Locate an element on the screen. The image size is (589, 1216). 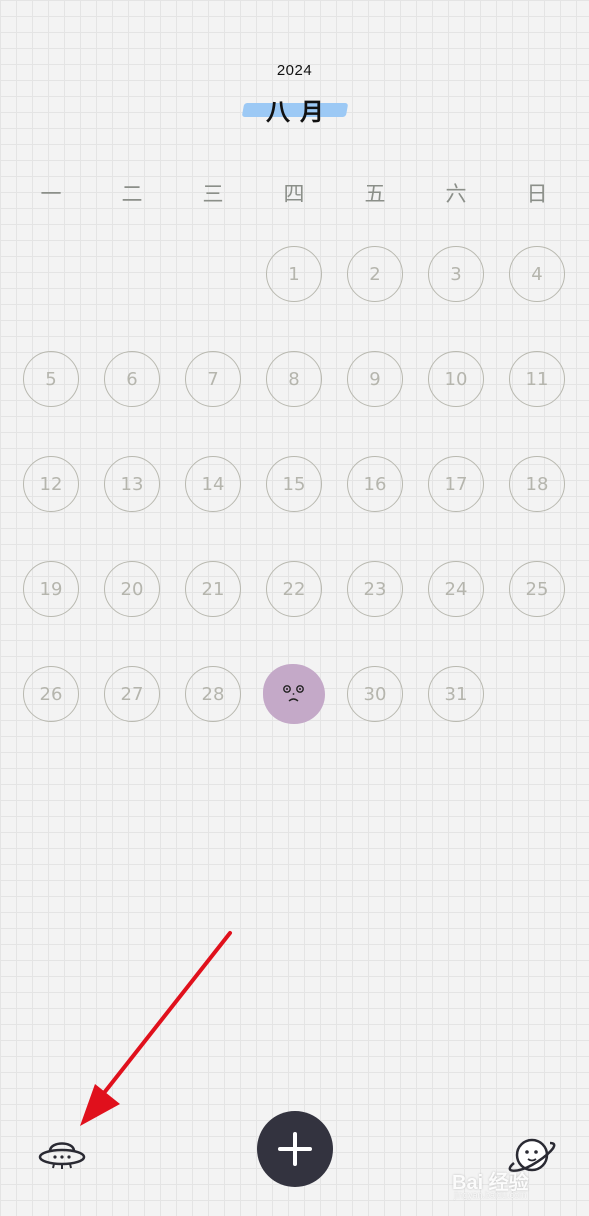
ufo-icon is located at coordinates (62, 1155).